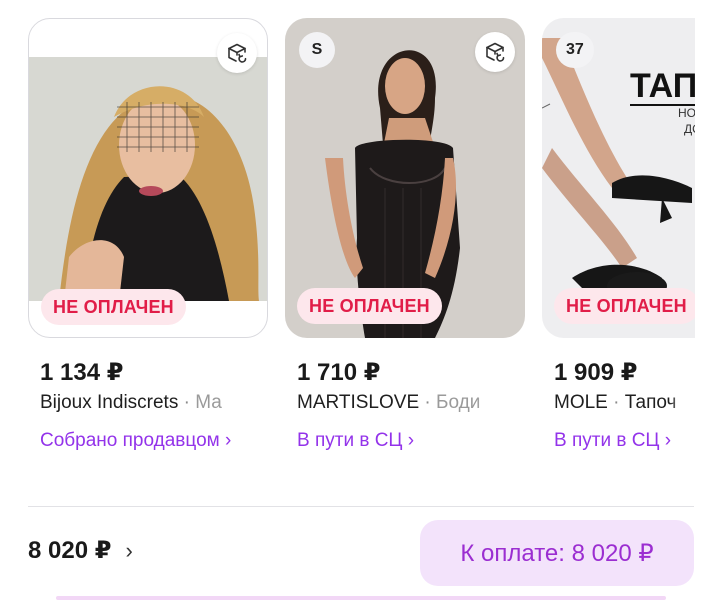 Image resolution: width=721 pixels, height=600 pixels. Describe the element at coordinates (358, 402) in the screenshot. I see `item-brand: MARTISLOVE` at that location.